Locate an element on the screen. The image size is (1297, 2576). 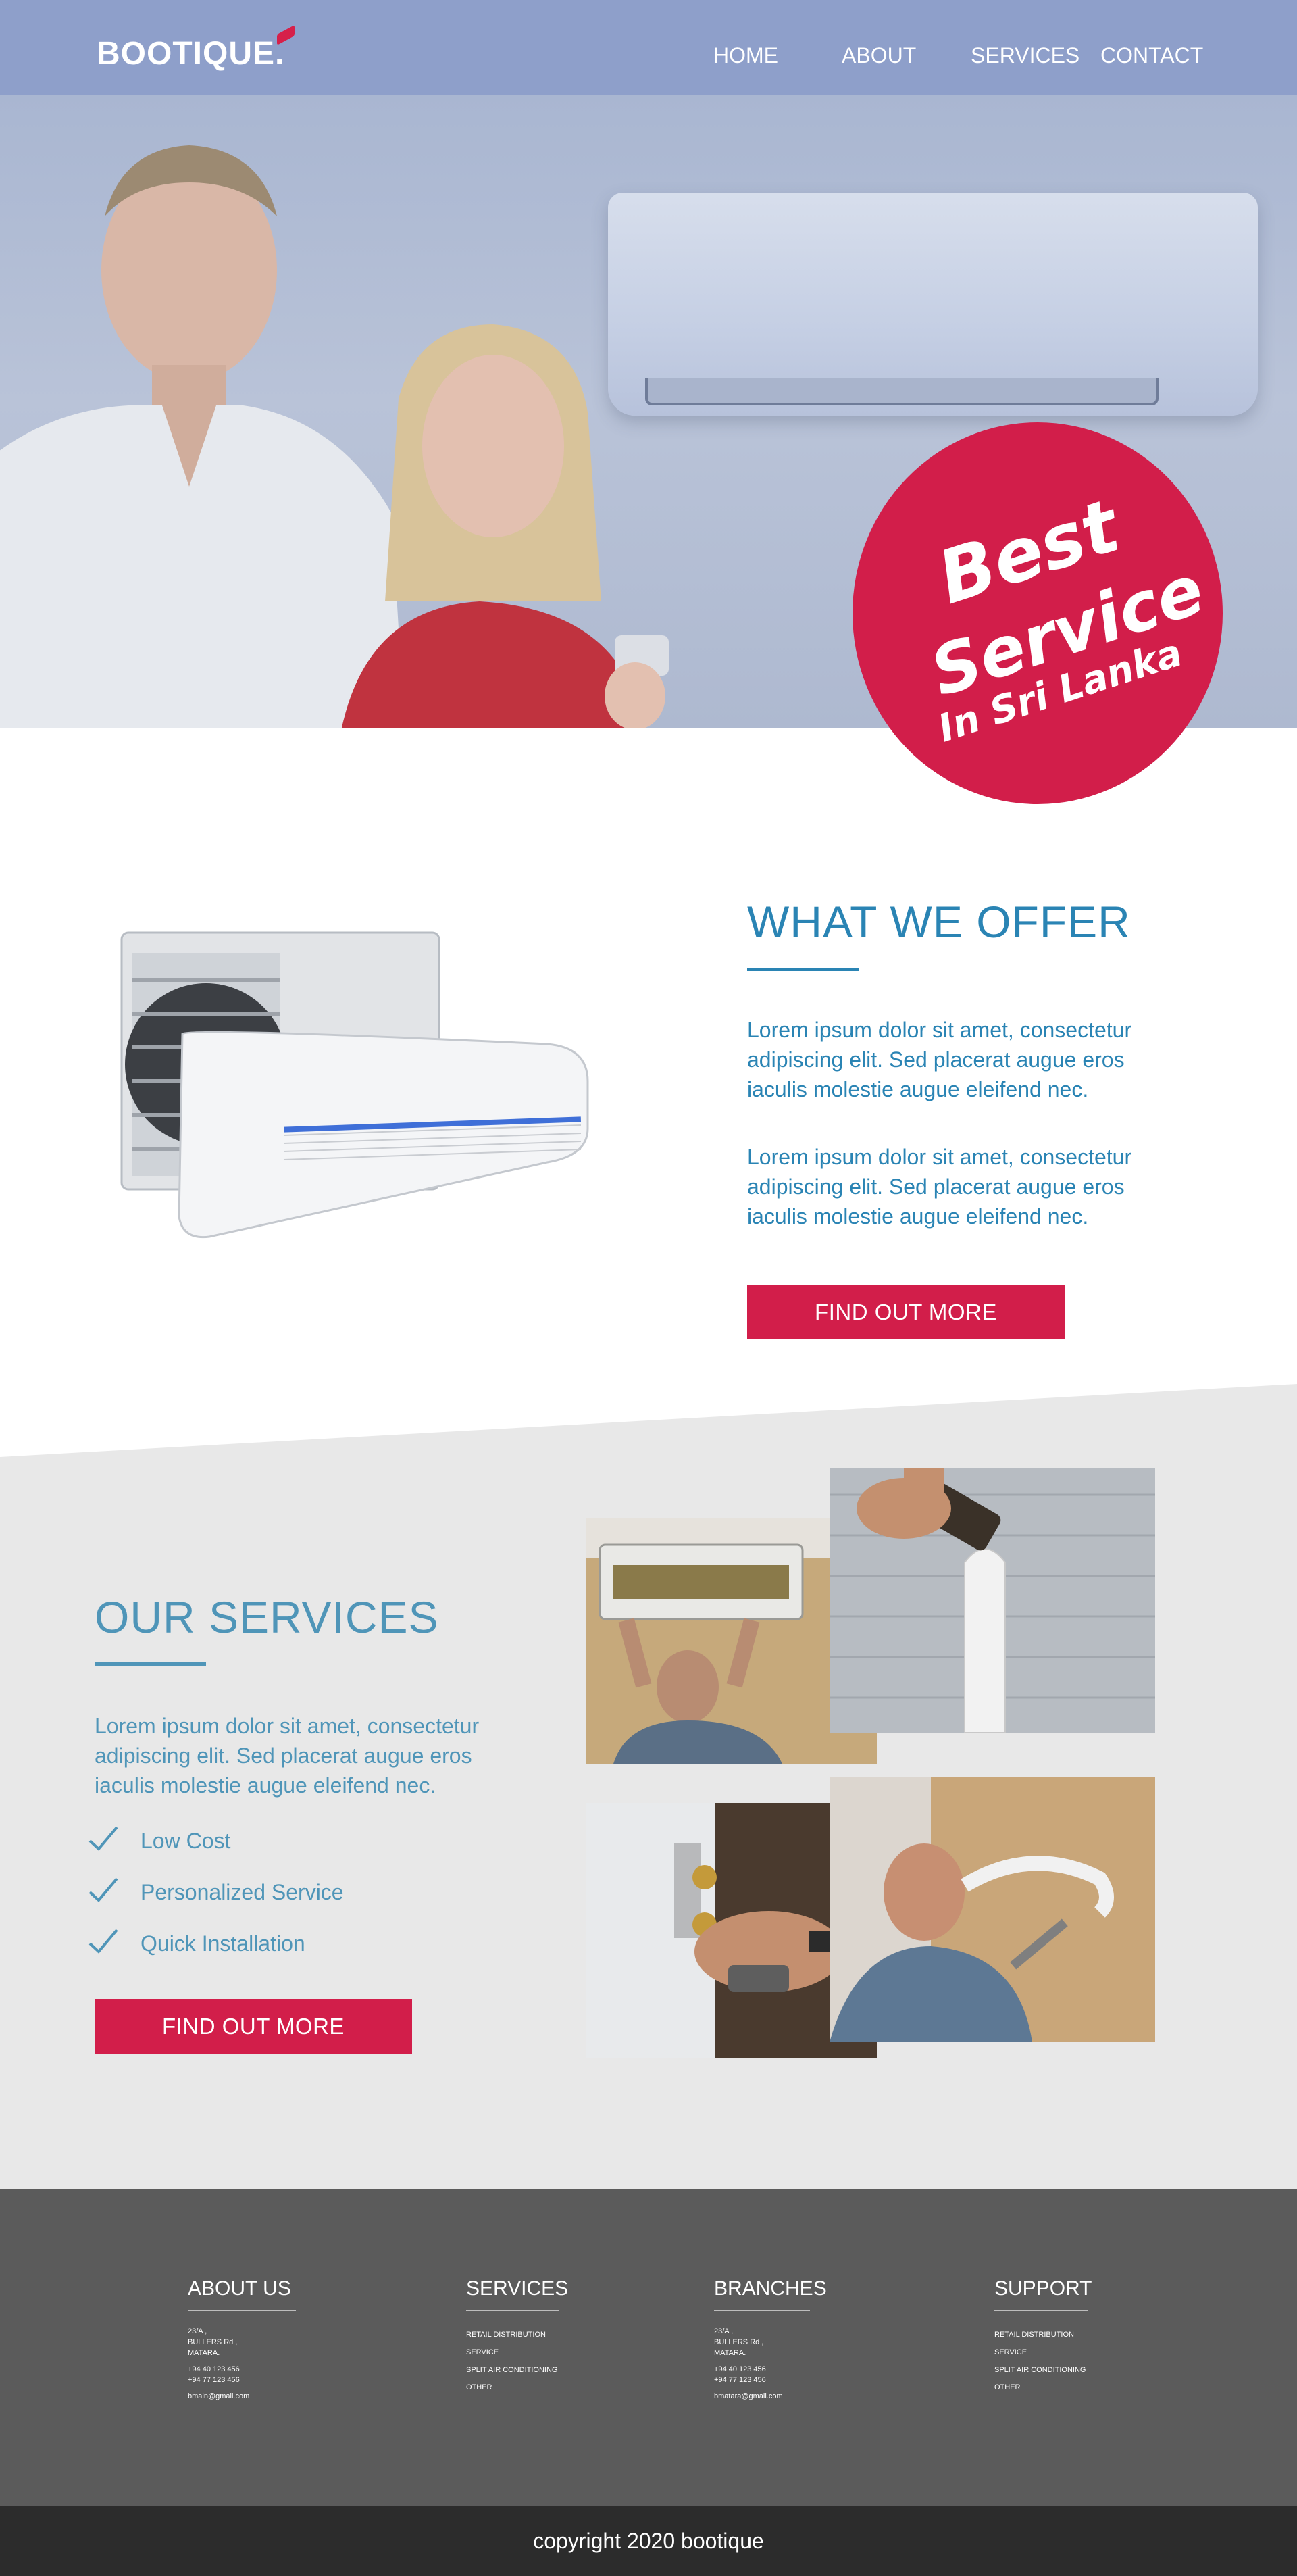
footer-services-item: RETAIL DISTRIBUTION is located at coordinates (517, 2335).